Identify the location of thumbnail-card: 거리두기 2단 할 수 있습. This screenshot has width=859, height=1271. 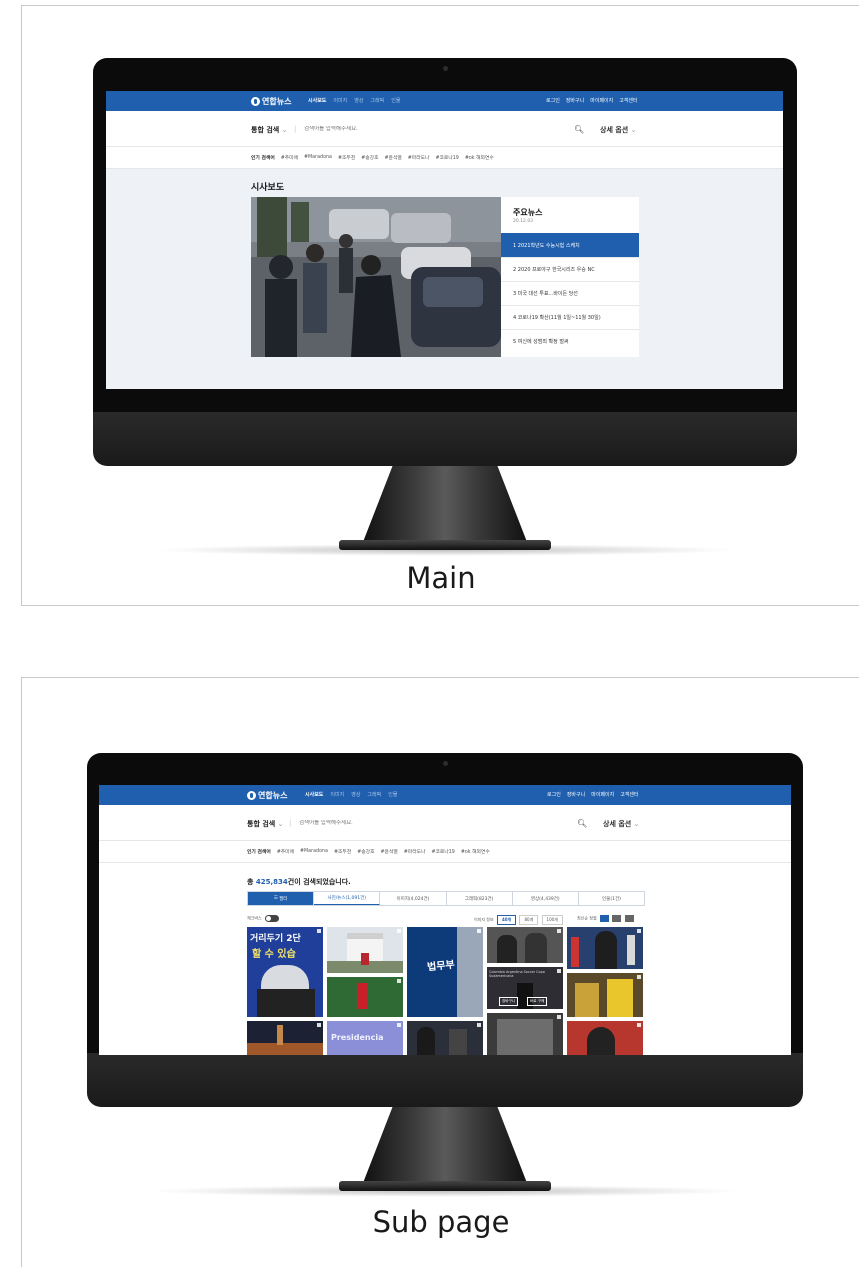
(285, 972).